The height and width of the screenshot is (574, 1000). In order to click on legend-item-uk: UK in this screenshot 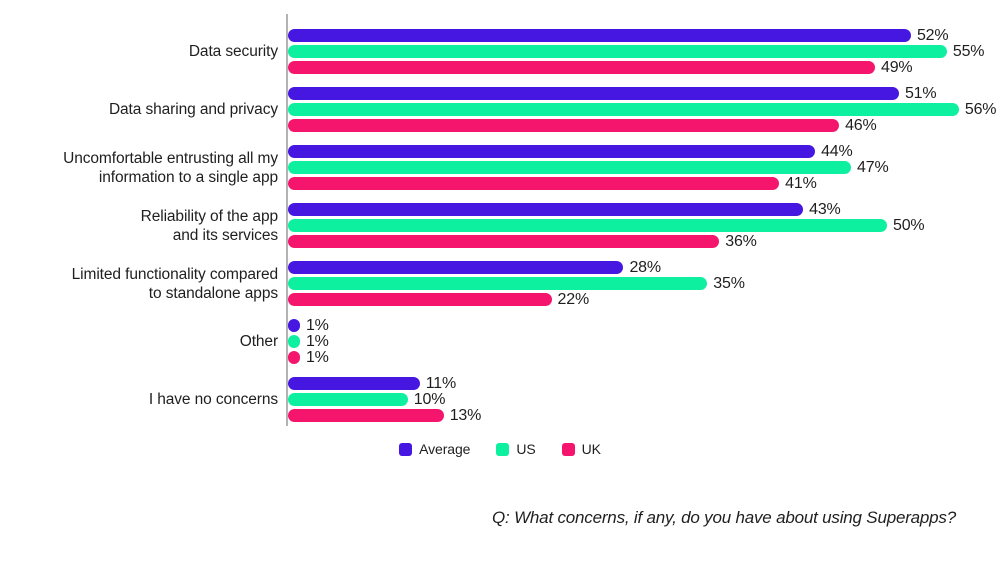, I will do `click(581, 449)`.